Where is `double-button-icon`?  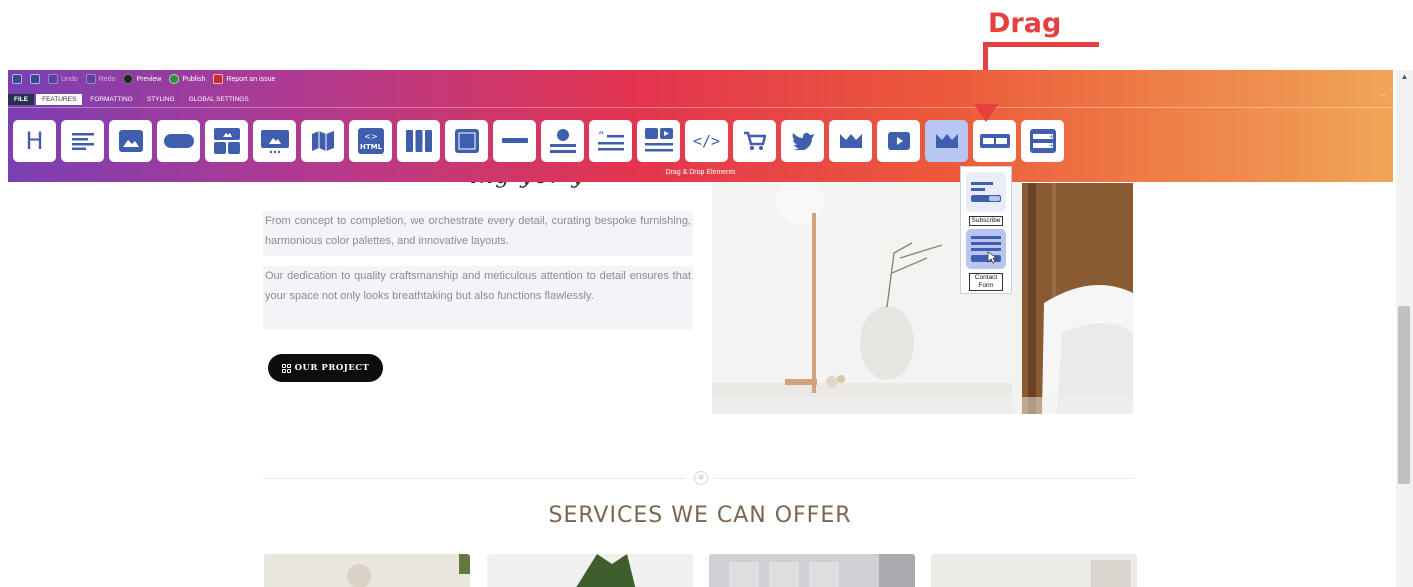 double-button-icon is located at coordinates (994, 141).